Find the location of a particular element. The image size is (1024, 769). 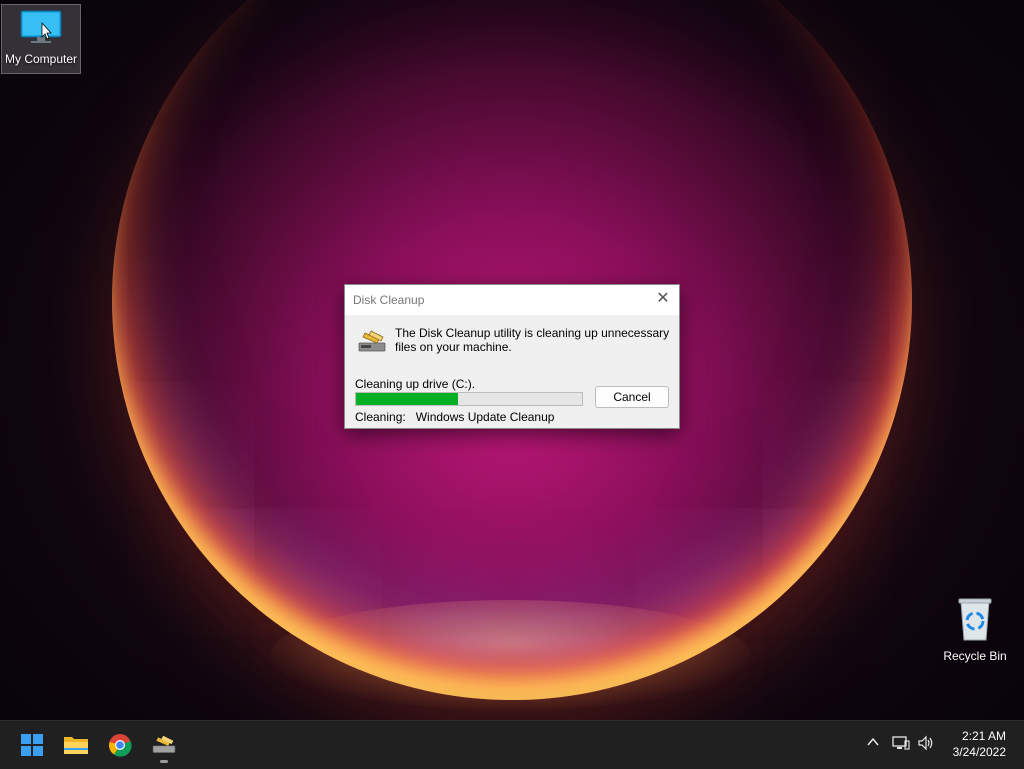

dialog-titlebar: Disk Cleanup ✕ is located at coordinates (512, 300).